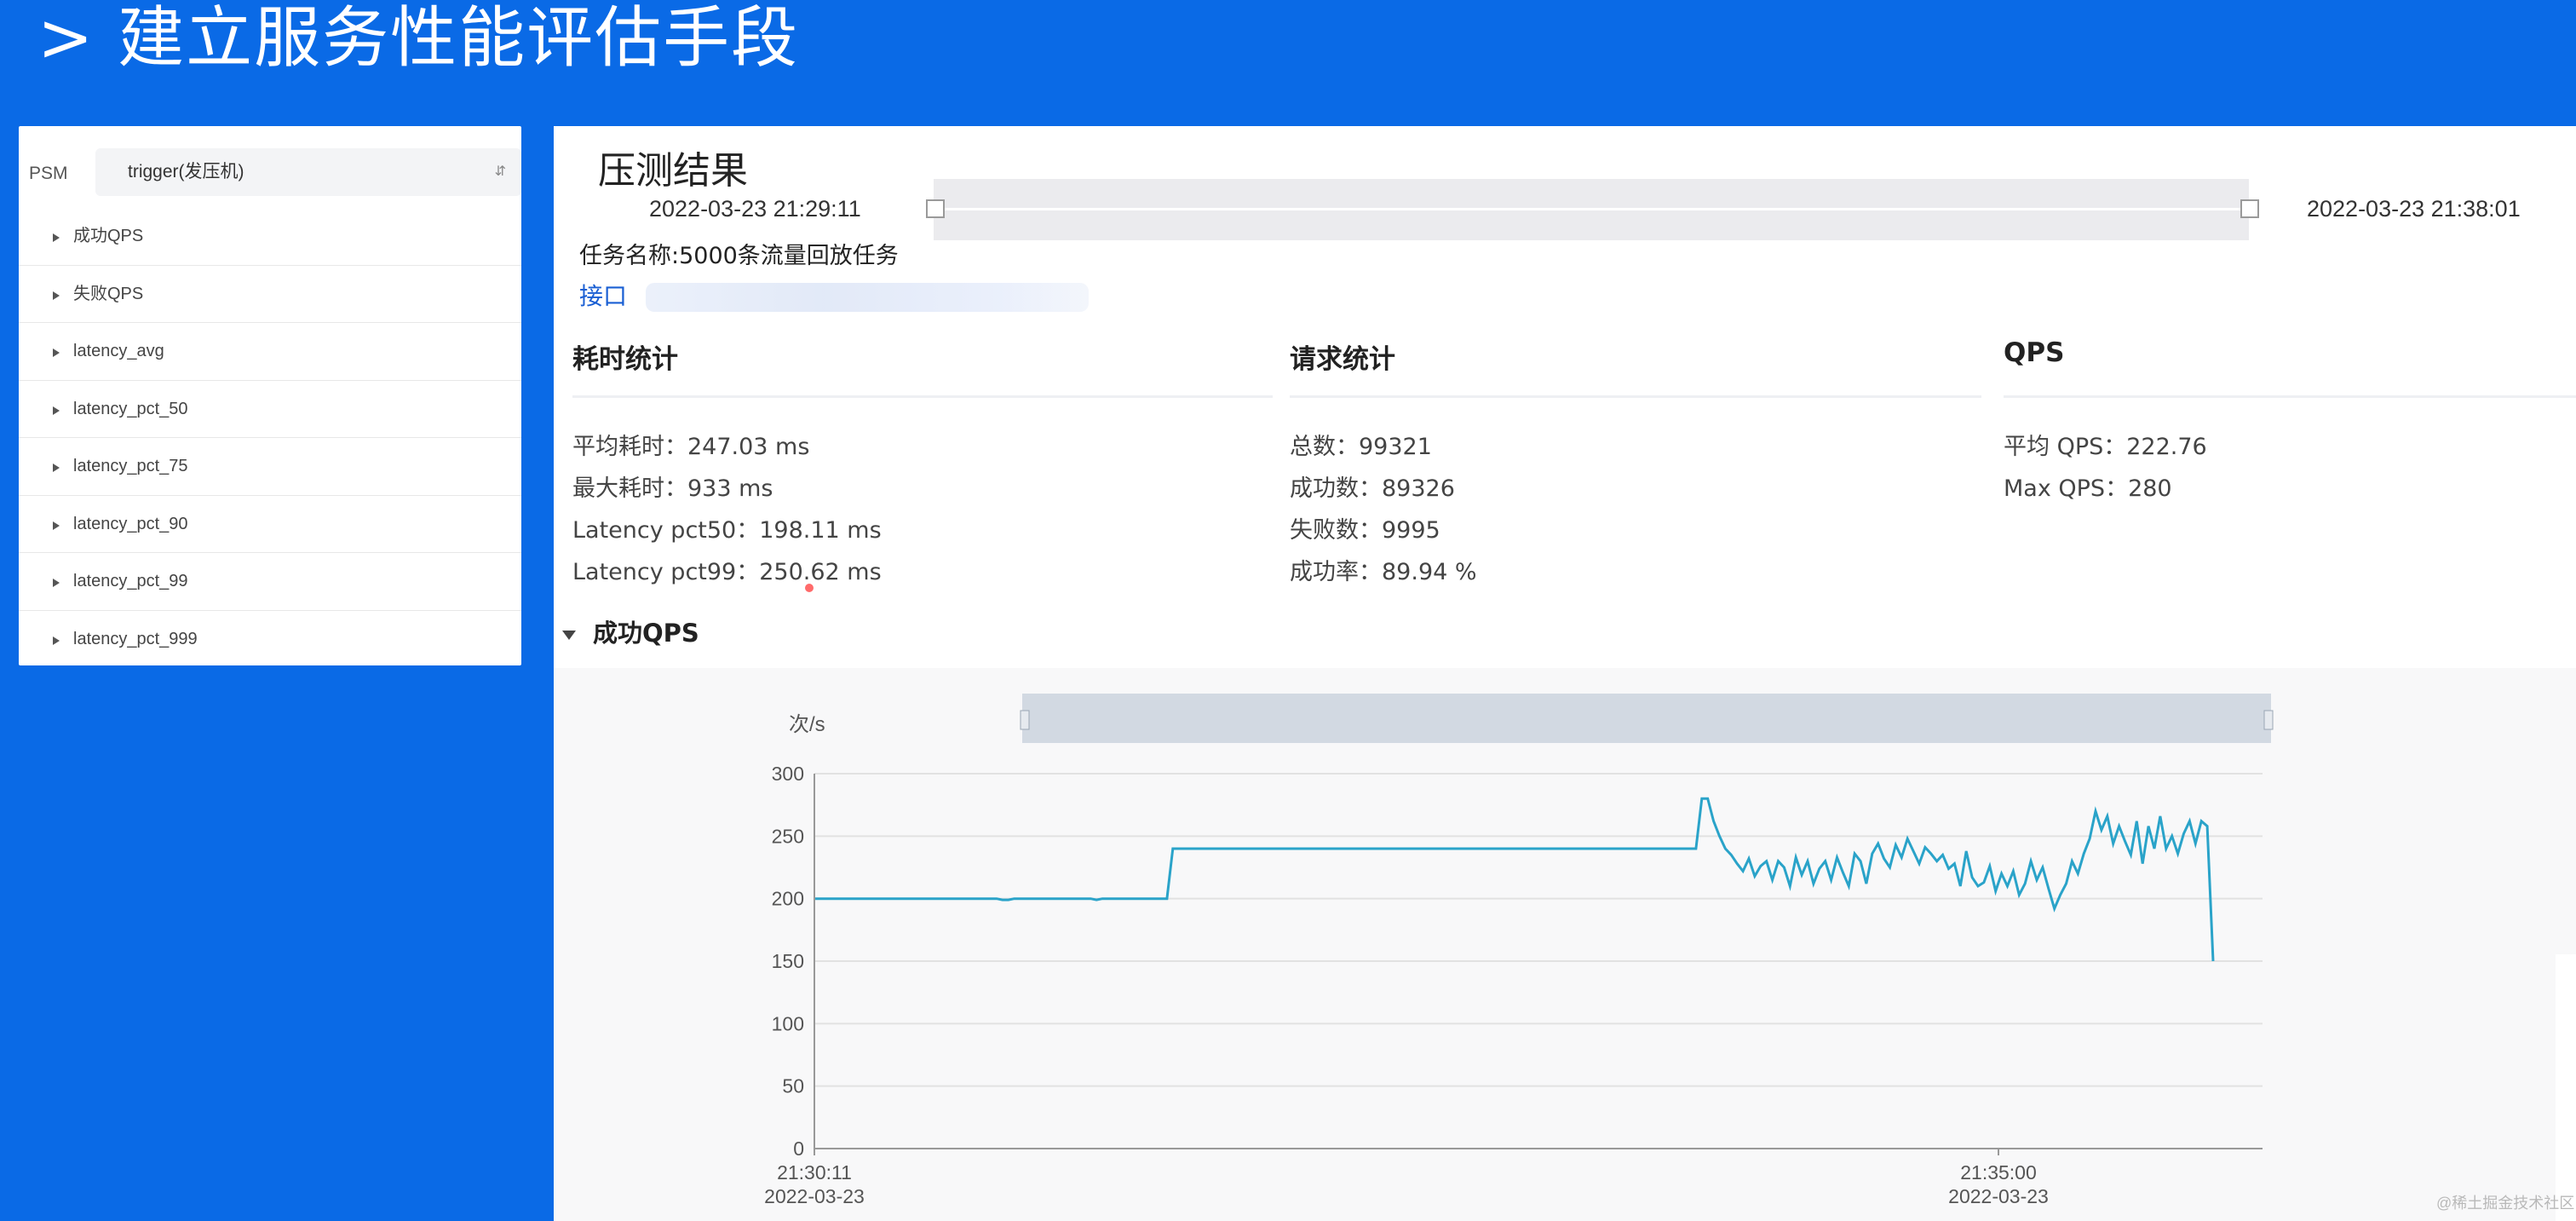 The width and height of the screenshot is (2576, 1221). What do you see at coordinates (1373, 489) in the screenshot?
I see `request-success-stat: 成功数：89326` at bounding box center [1373, 489].